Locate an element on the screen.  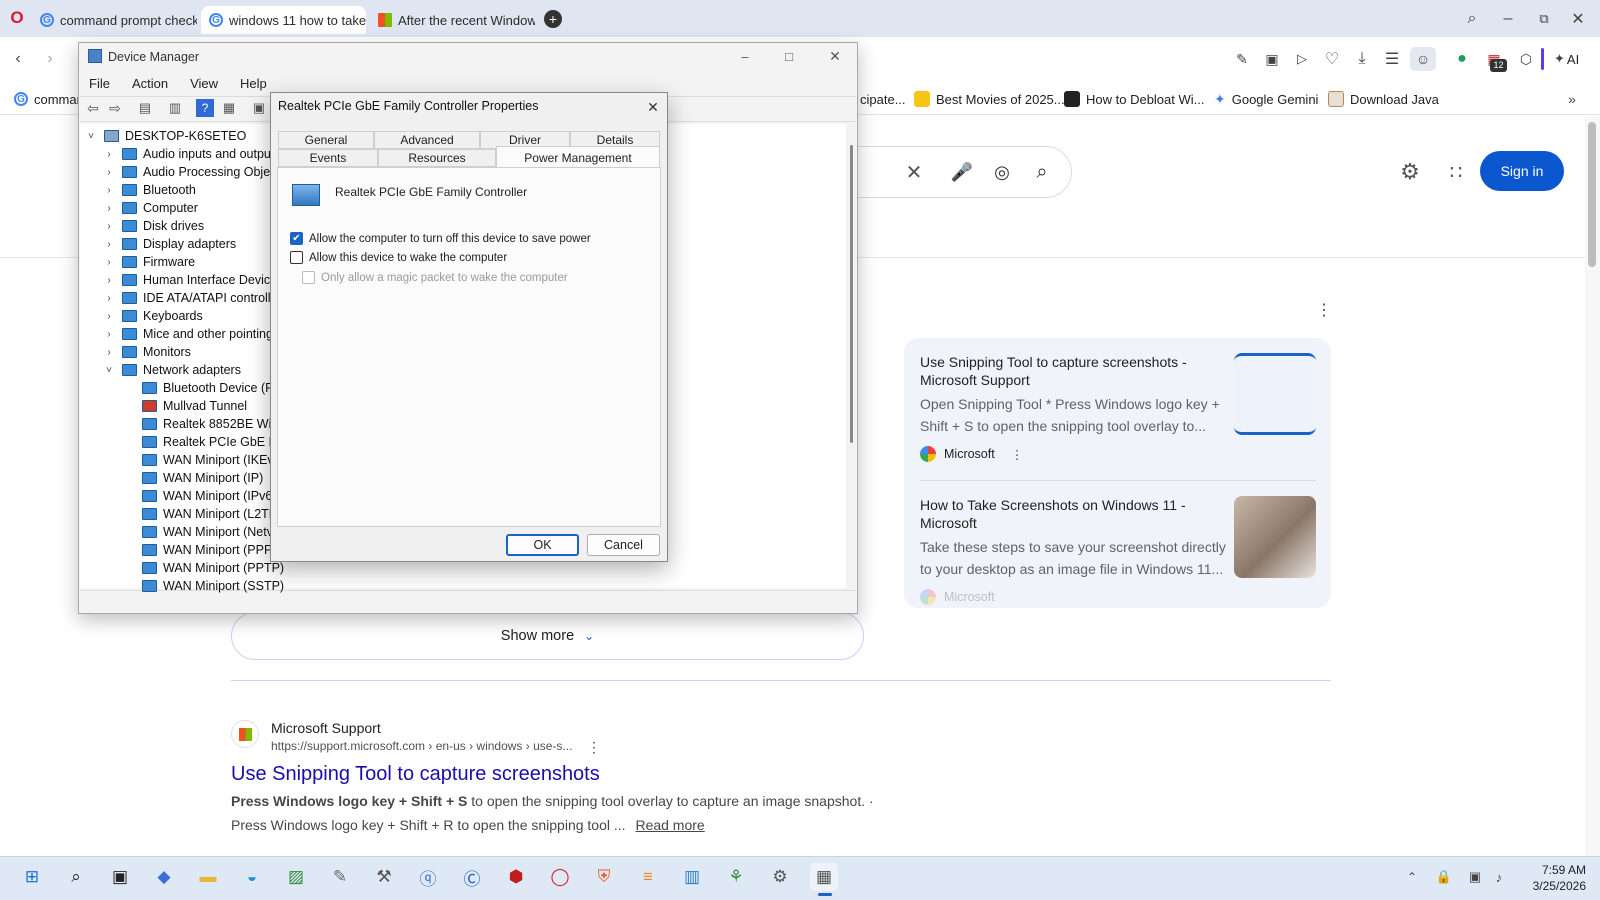
send-icon: ▷ is located at coordinates (1302, 59).